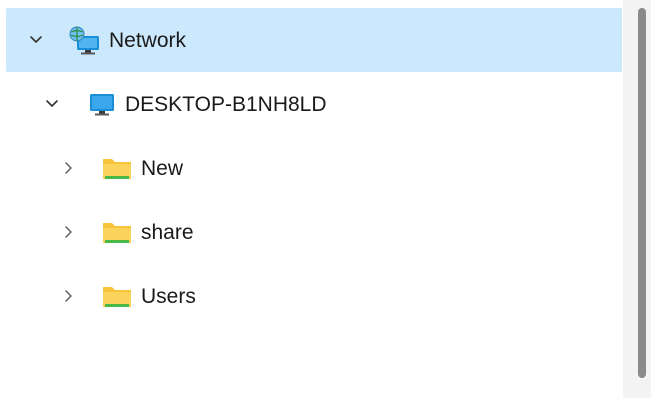  What do you see at coordinates (226, 104) in the screenshot?
I see `tree-item-label: DESKTOP-B1NH8LD` at bounding box center [226, 104].